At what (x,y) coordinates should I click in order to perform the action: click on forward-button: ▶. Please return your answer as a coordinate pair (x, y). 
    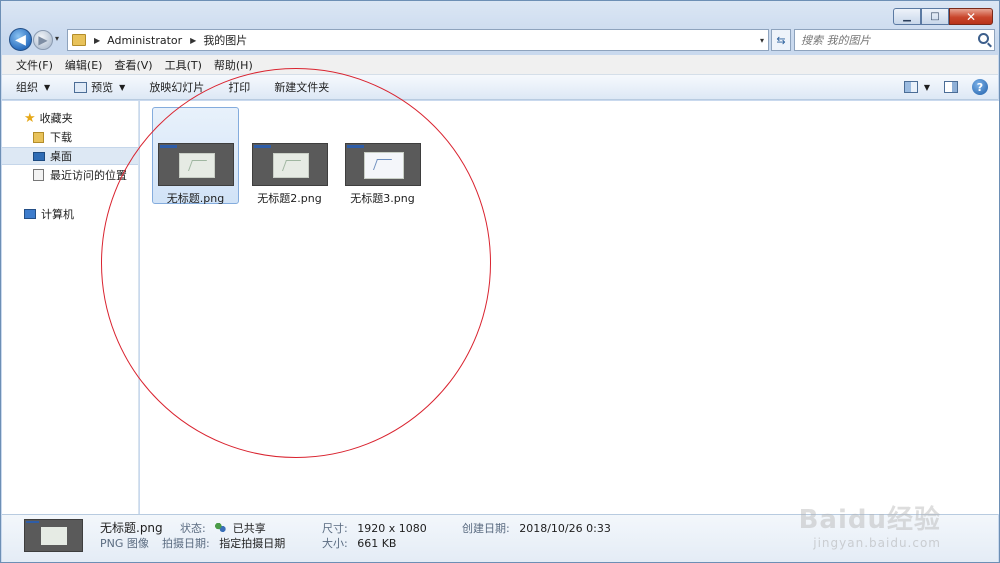
    Looking at the image, I should click on (43, 40).